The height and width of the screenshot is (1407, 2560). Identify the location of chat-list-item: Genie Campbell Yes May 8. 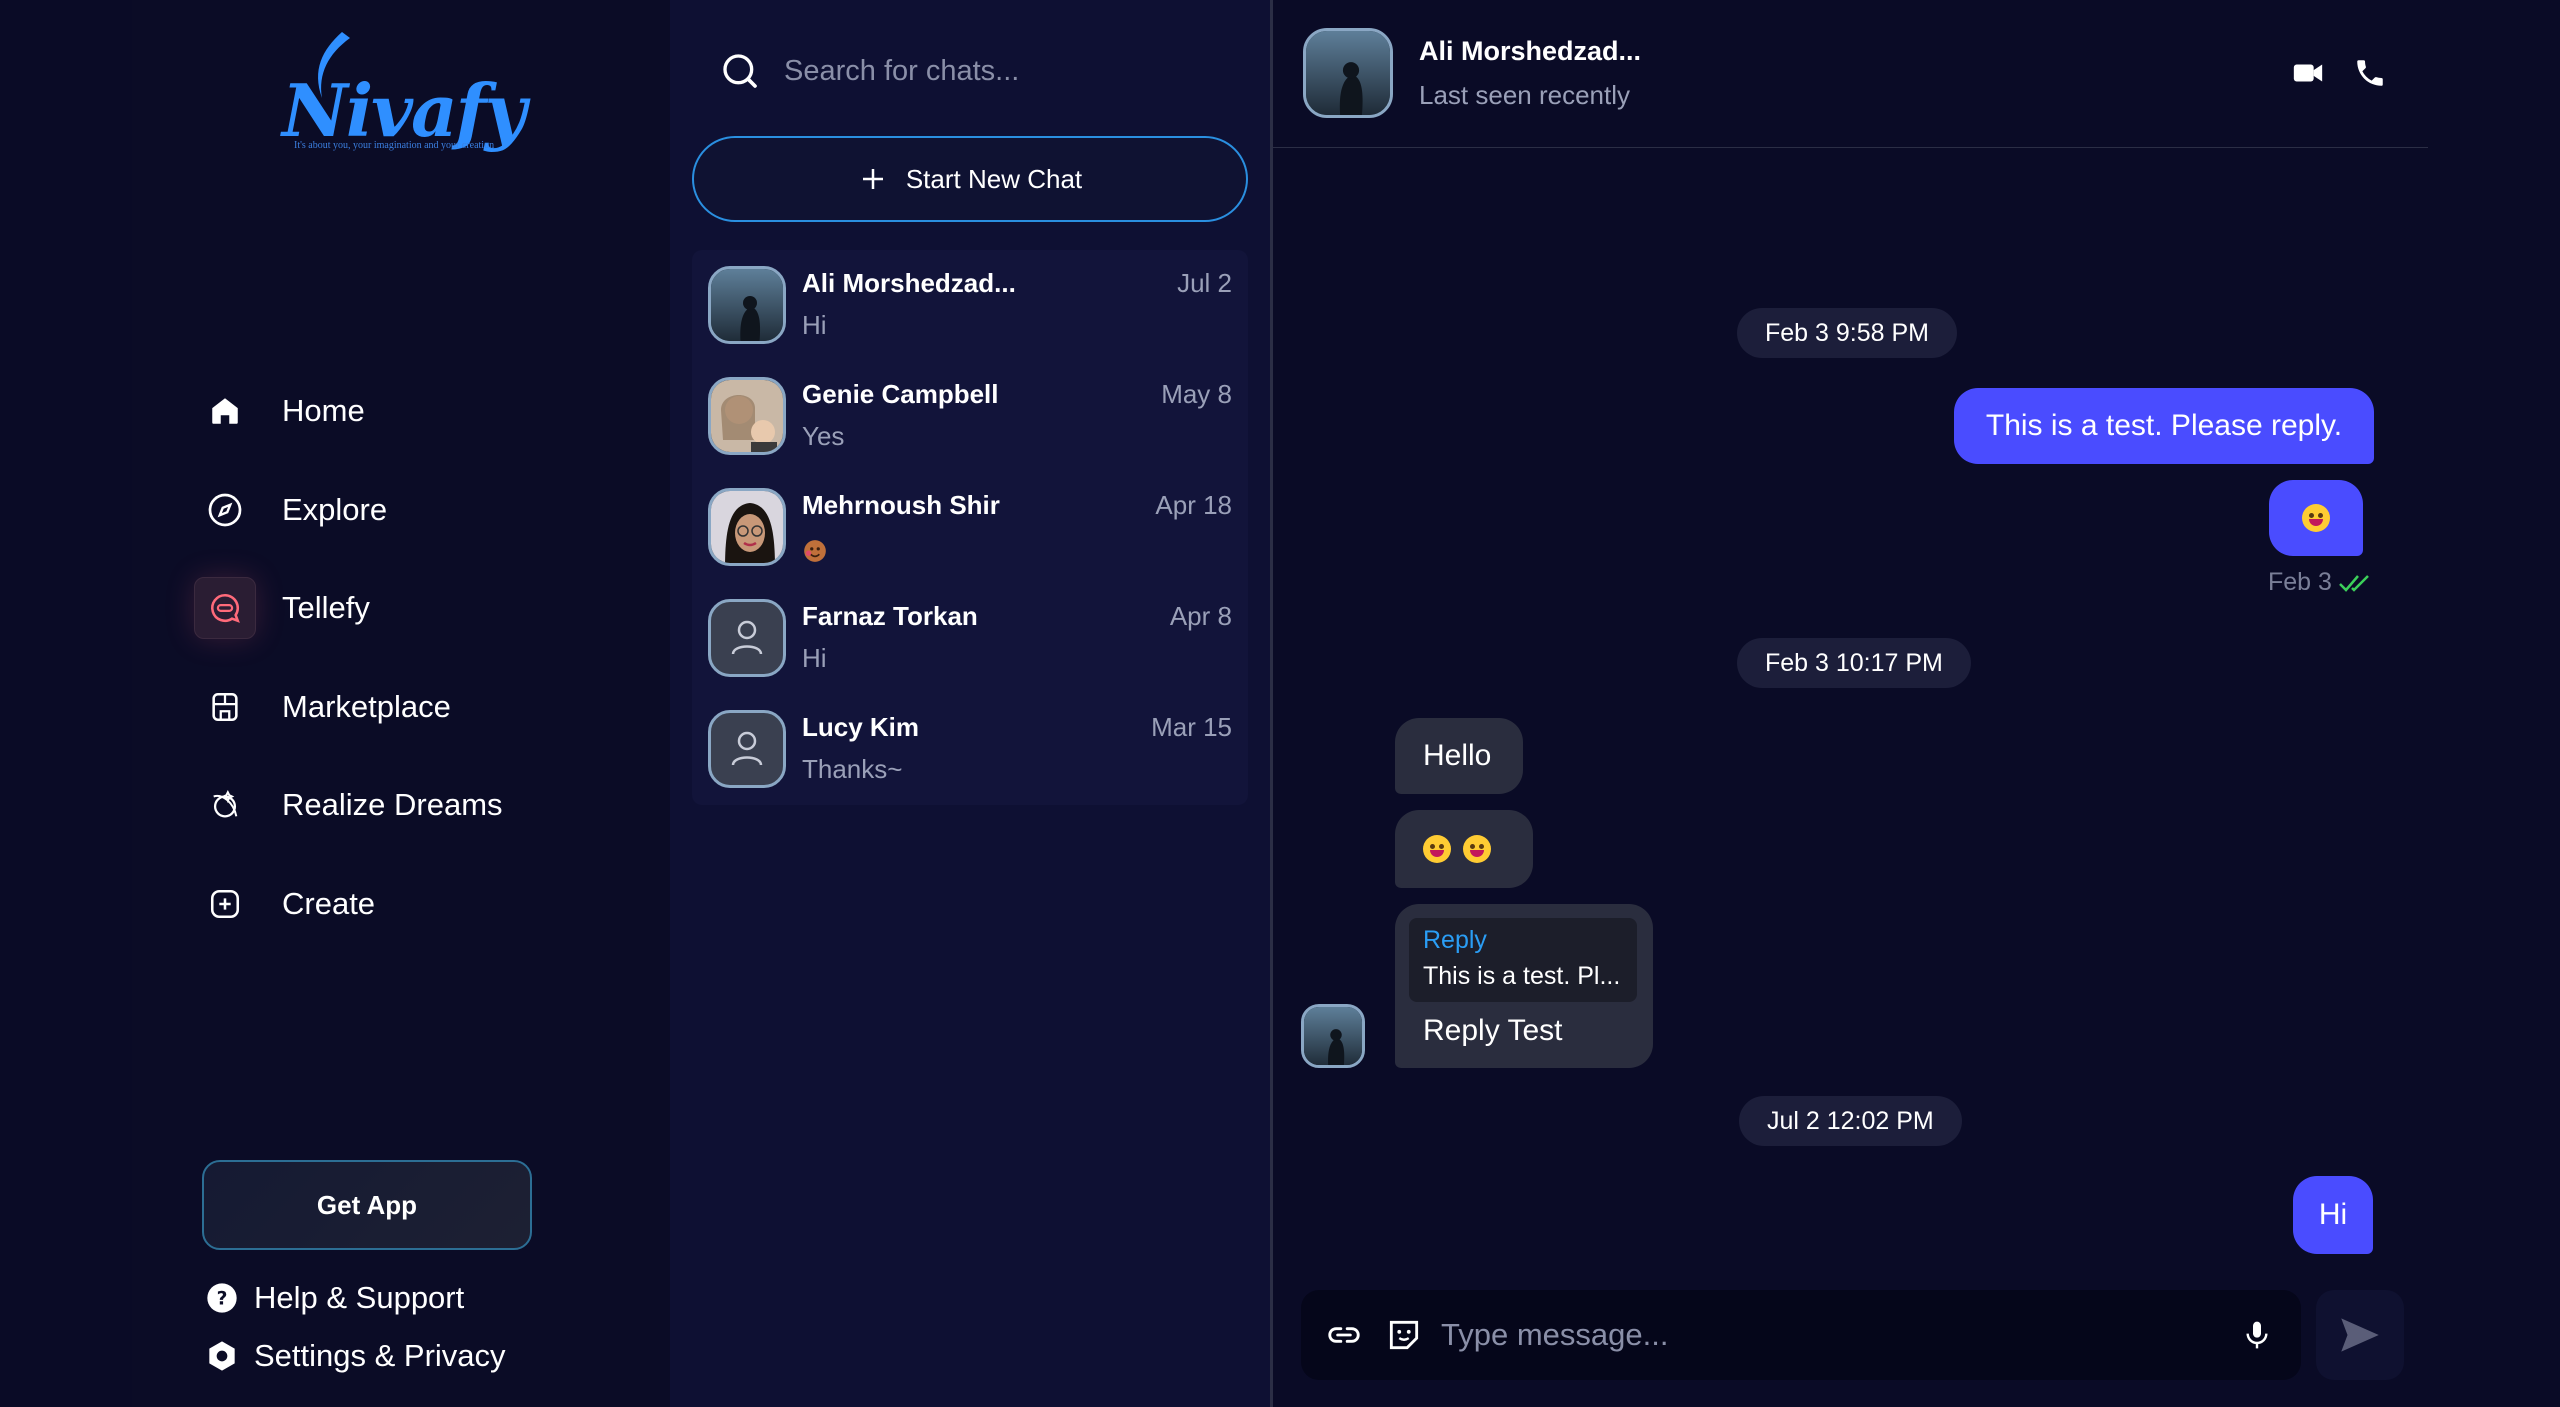
(970, 416).